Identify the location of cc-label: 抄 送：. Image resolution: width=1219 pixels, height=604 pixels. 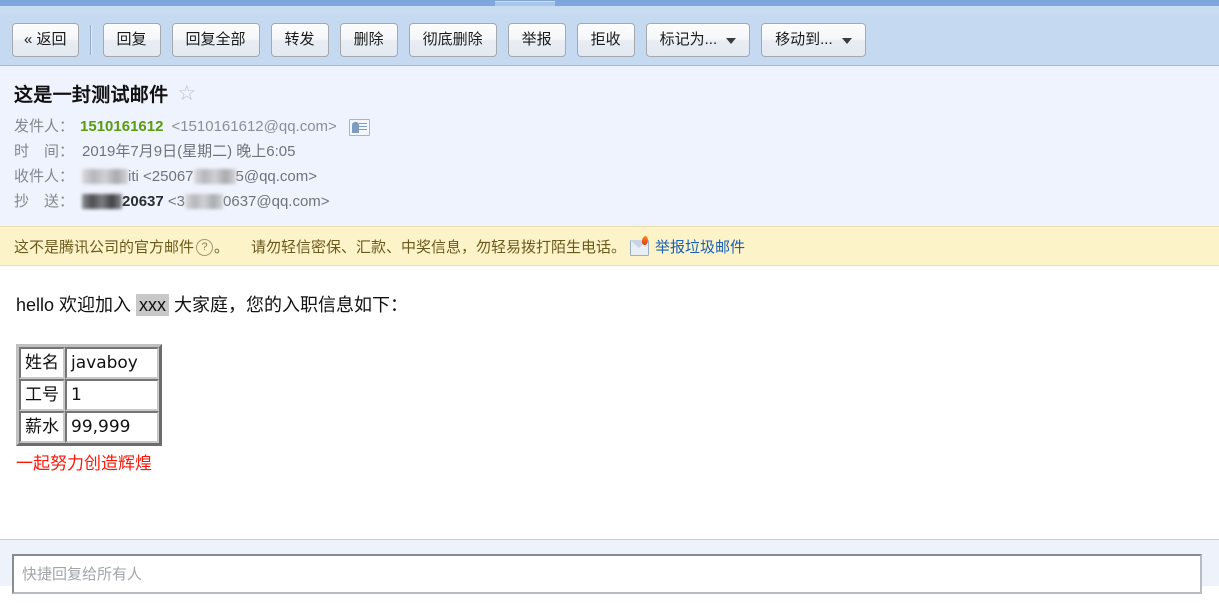
(44, 201).